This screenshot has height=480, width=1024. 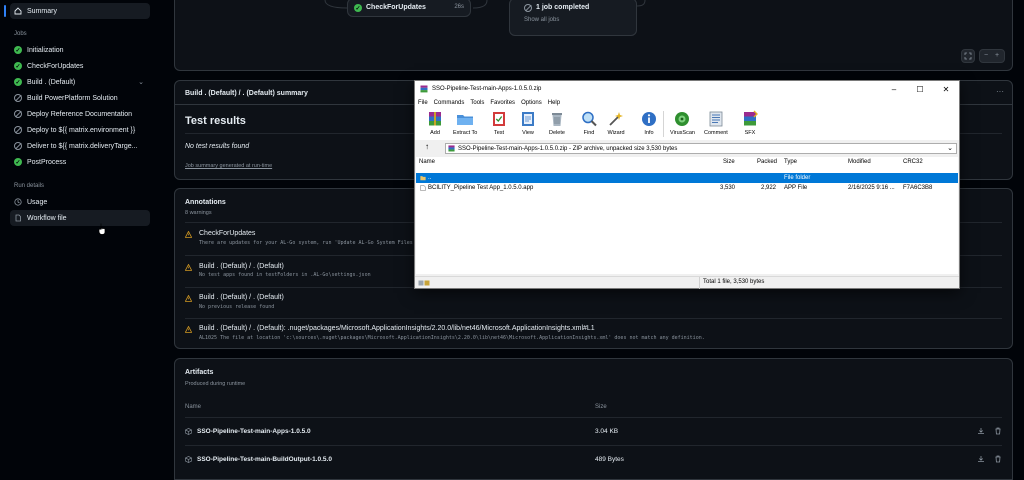 I want to click on winrar-statusbar: Total 1 file, 3,530 bytes, so click(x=687, y=282).